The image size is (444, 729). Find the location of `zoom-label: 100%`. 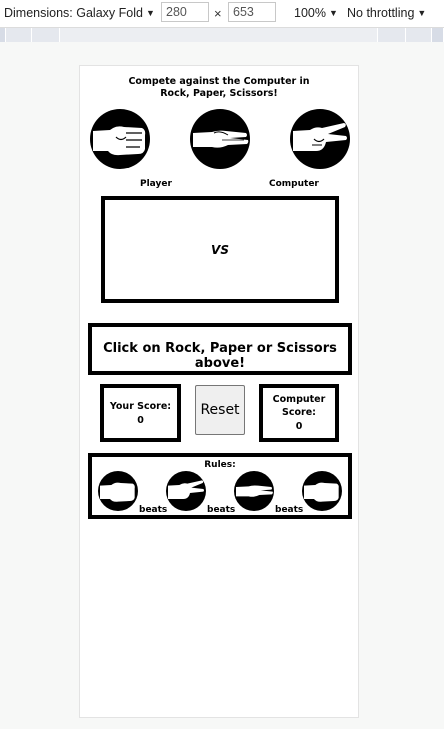

zoom-label: 100% is located at coordinates (310, 13).